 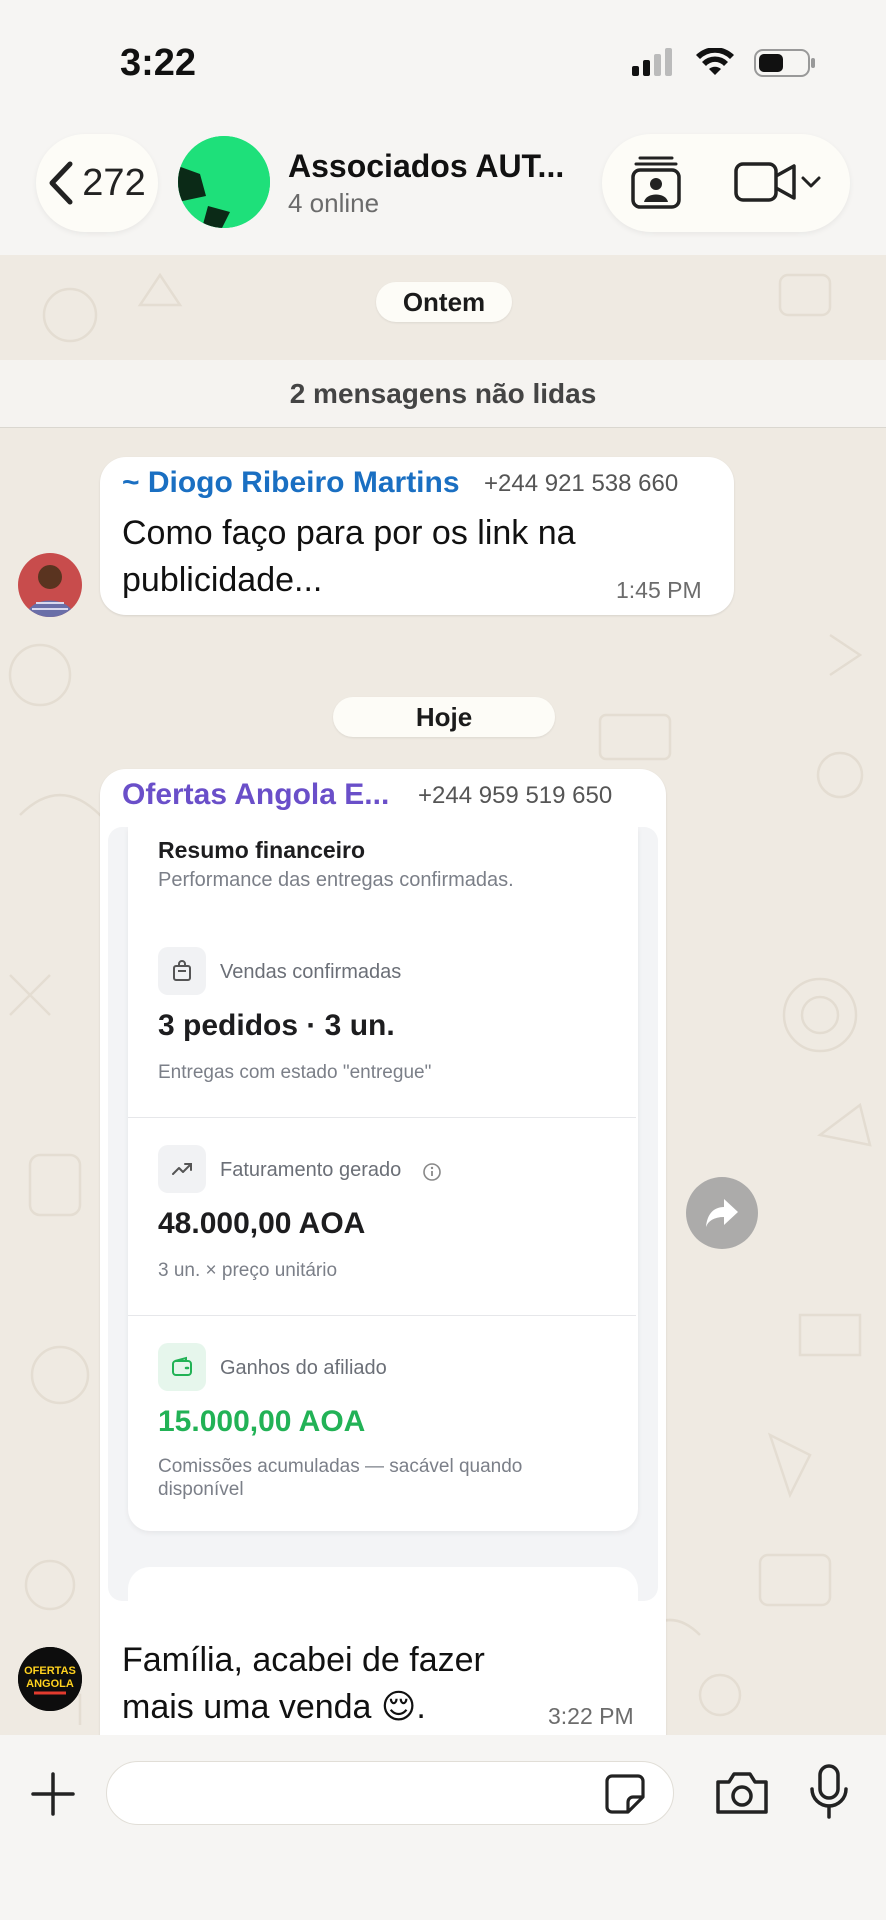 I want to click on status-icons, so click(x=723, y=63).